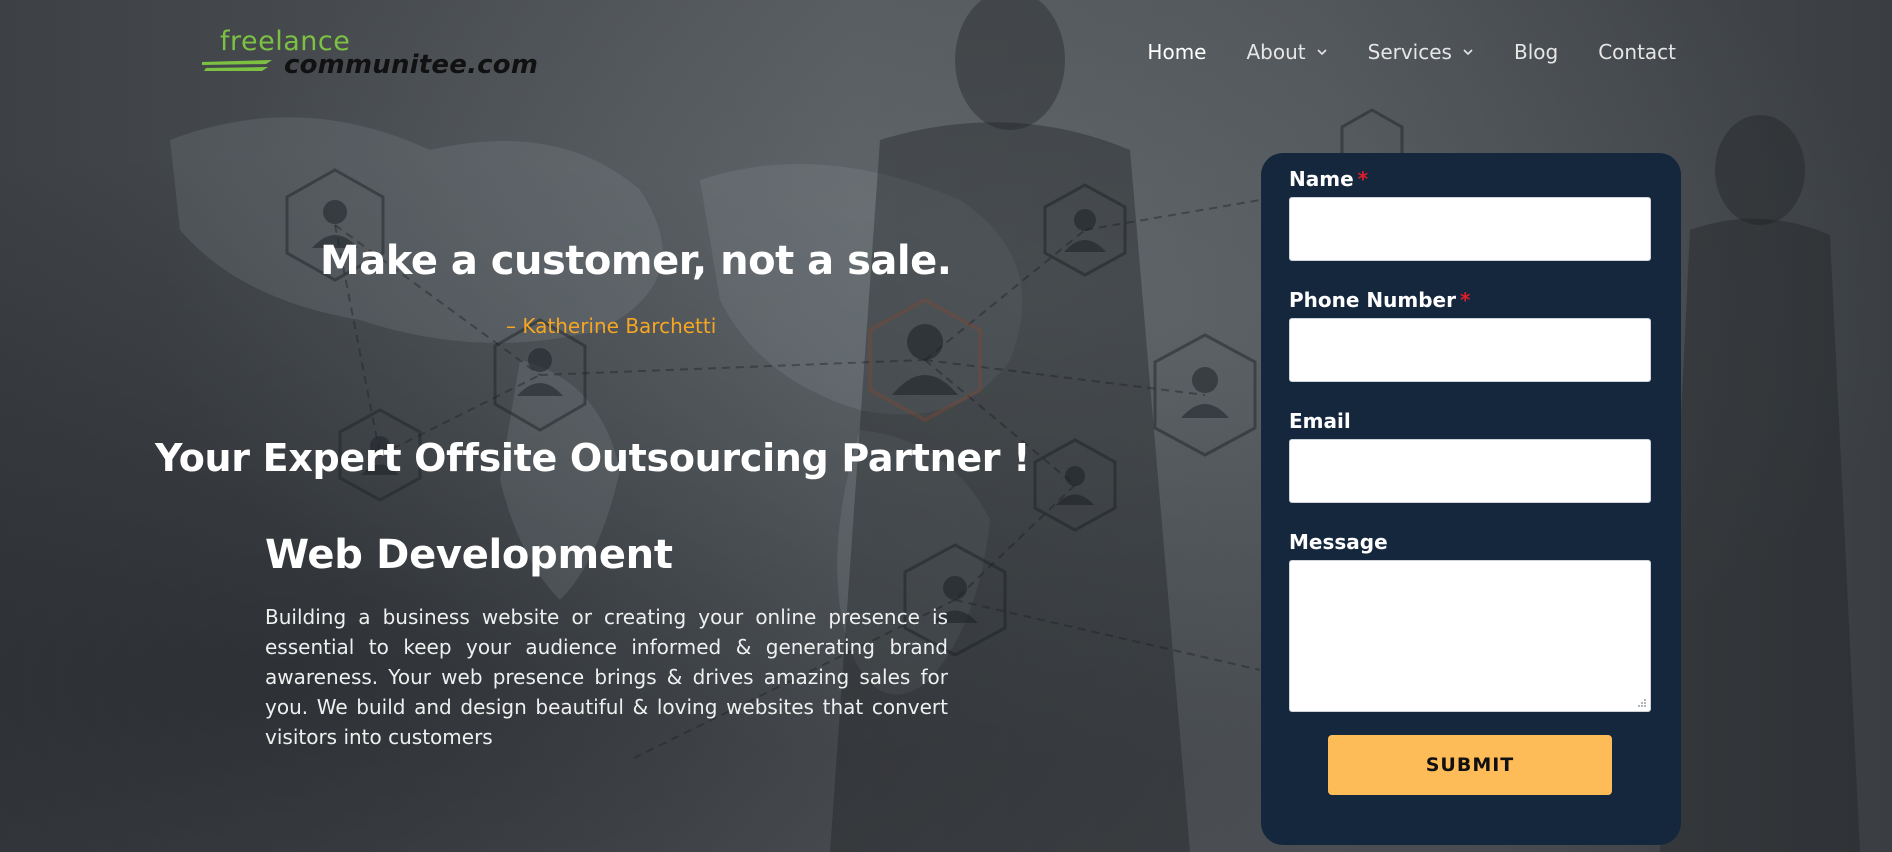 The height and width of the screenshot is (852, 1892). I want to click on nav-item-contact: Contact, so click(1637, 52).